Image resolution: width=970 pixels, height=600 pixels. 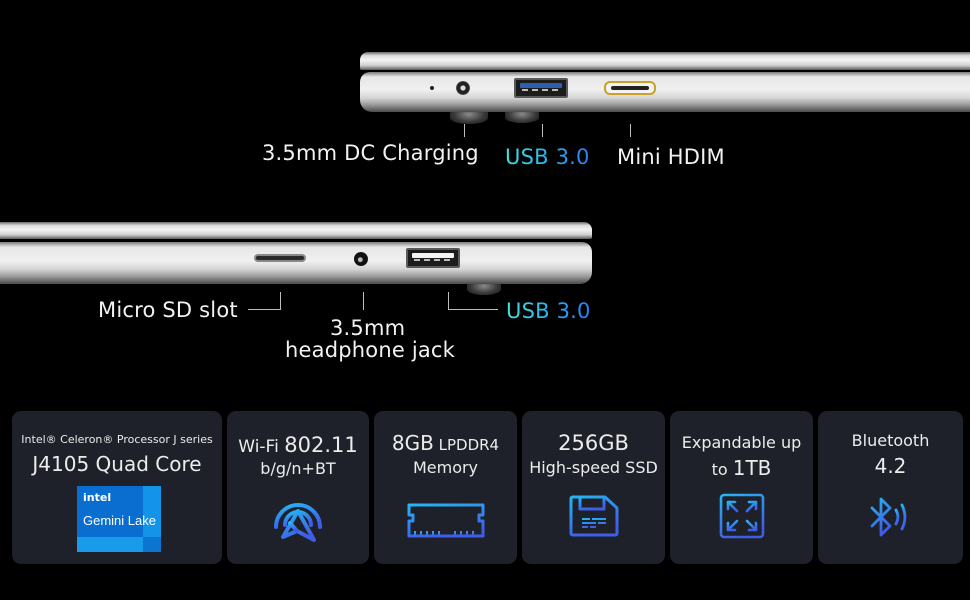 What do you see at coordinates (466, 445) in the screenshot?
I see `memory-type: LPDDR4` at bounding box center [466, 445].